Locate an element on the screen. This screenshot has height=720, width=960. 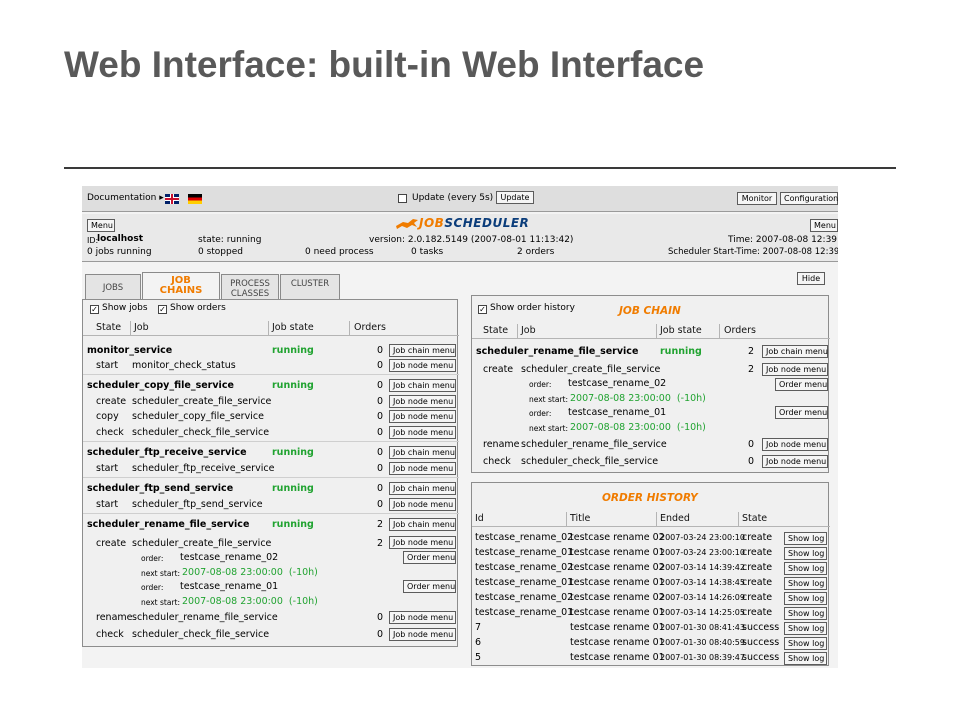
tab-job-chains: JOB CHAINS is located at coordinates (181, 286).